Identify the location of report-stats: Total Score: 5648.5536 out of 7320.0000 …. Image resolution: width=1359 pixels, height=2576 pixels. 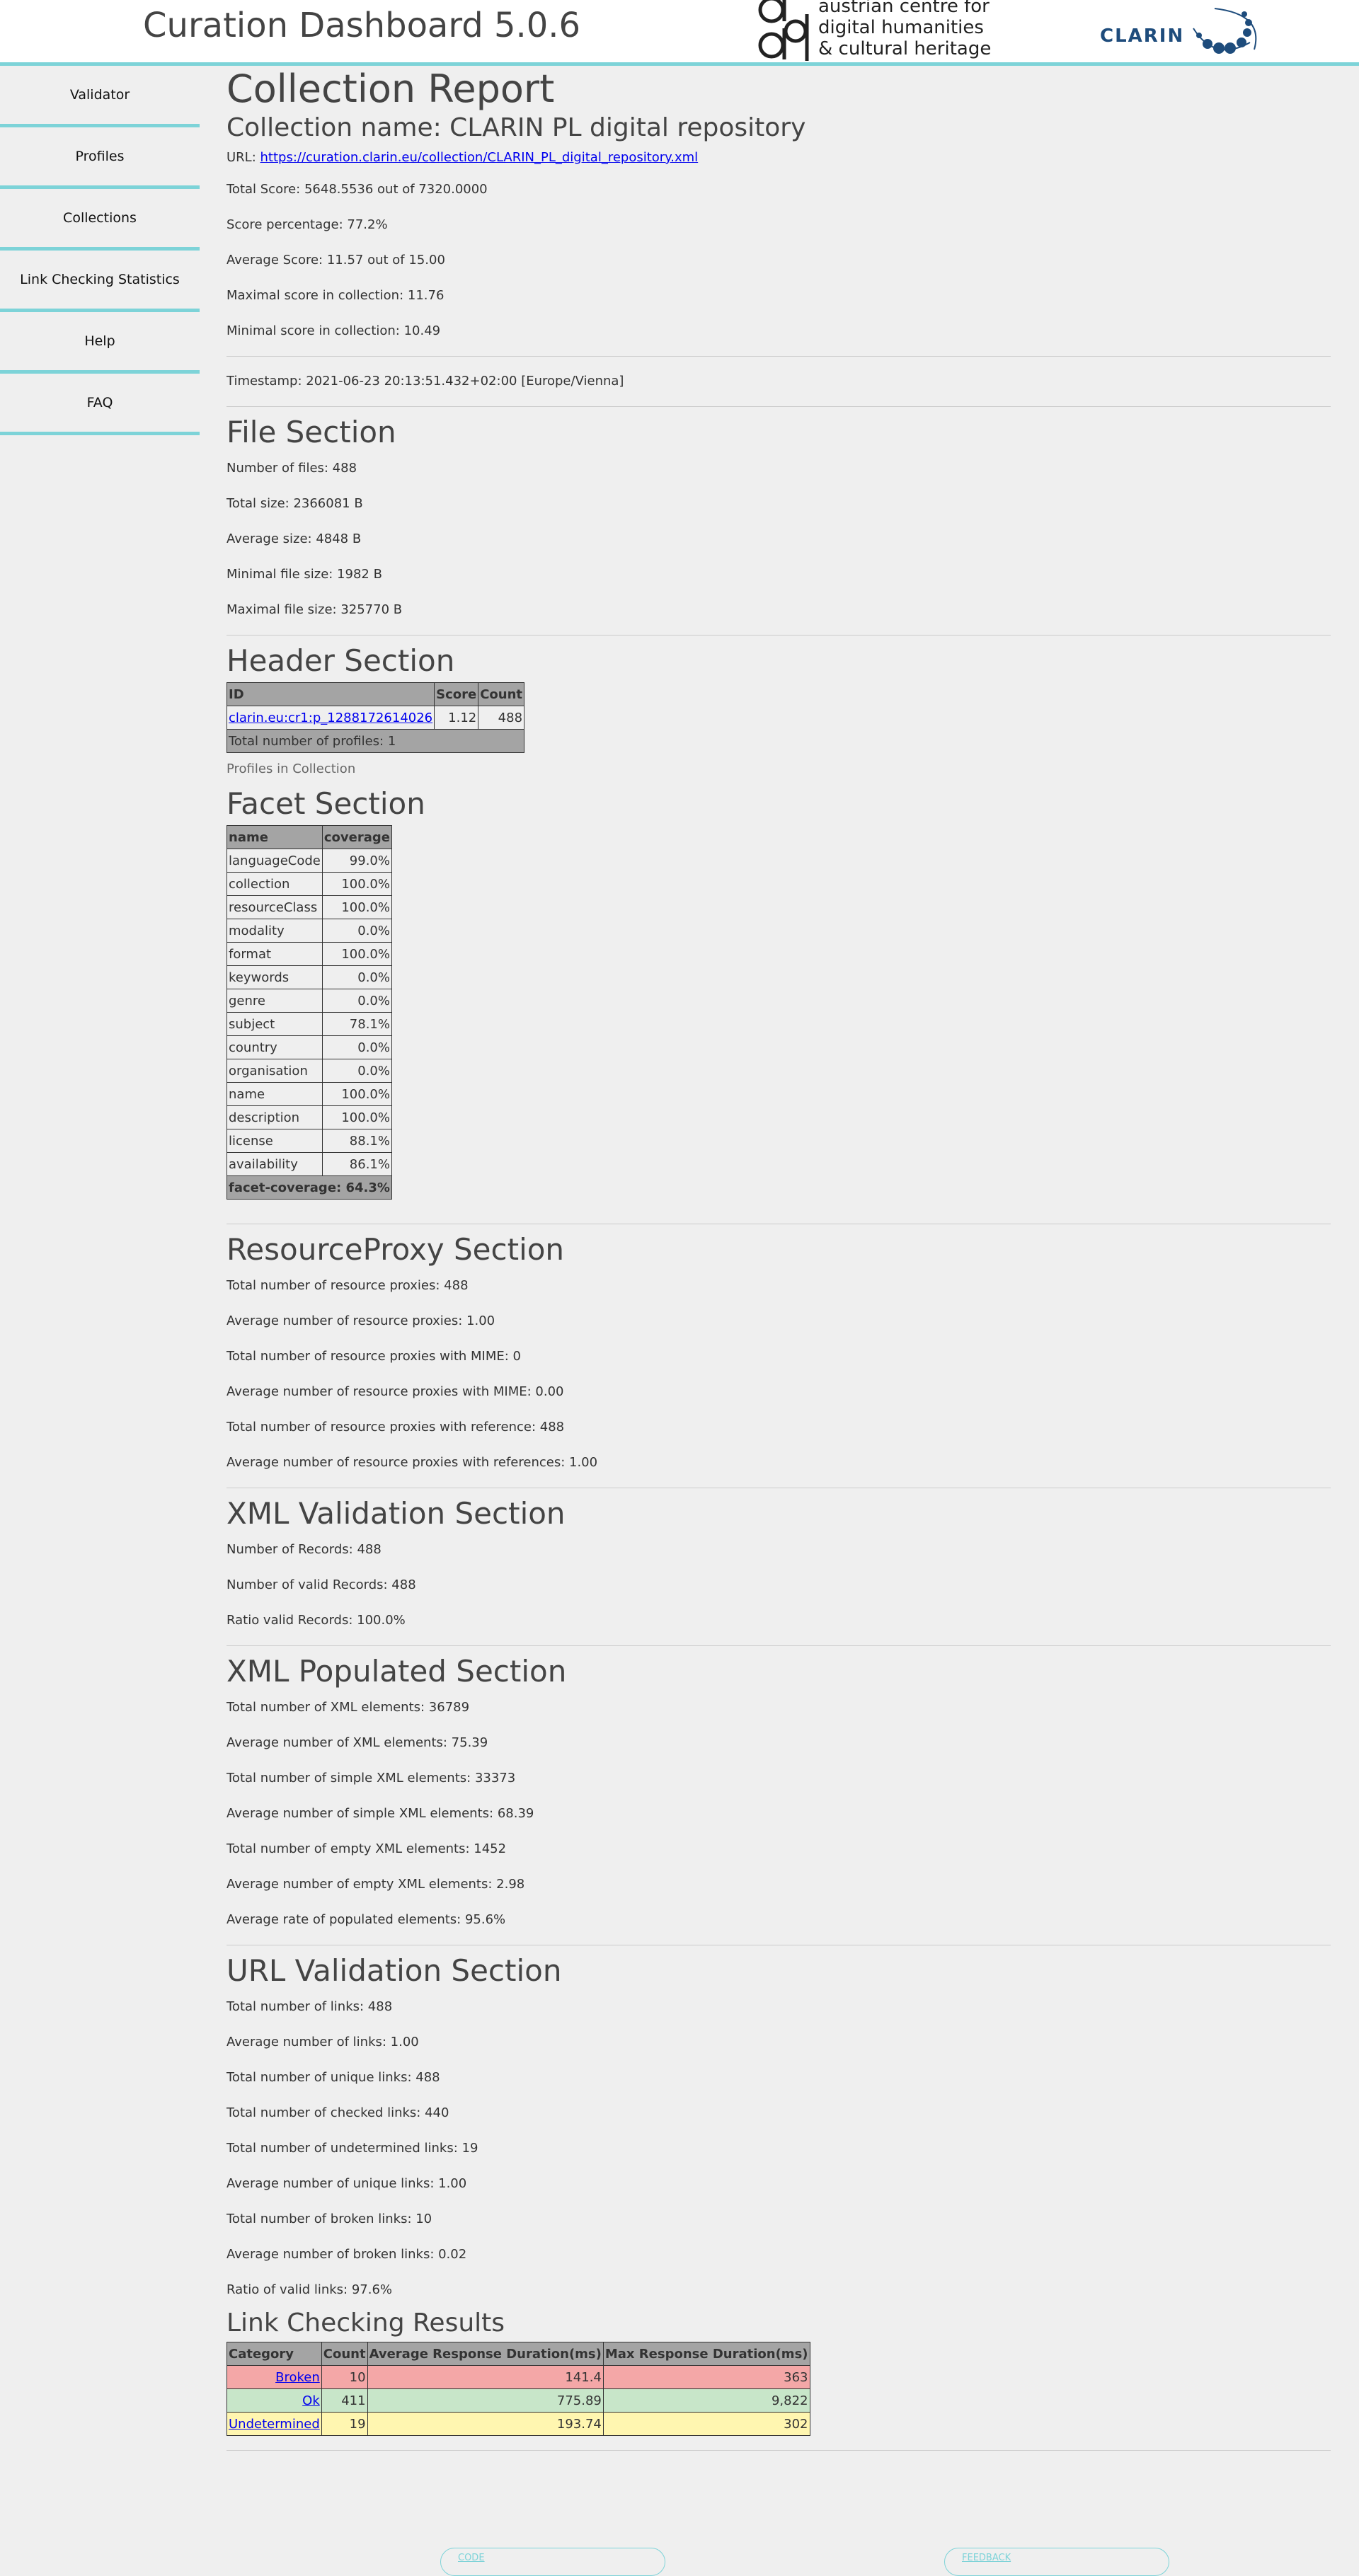
(778, 261).